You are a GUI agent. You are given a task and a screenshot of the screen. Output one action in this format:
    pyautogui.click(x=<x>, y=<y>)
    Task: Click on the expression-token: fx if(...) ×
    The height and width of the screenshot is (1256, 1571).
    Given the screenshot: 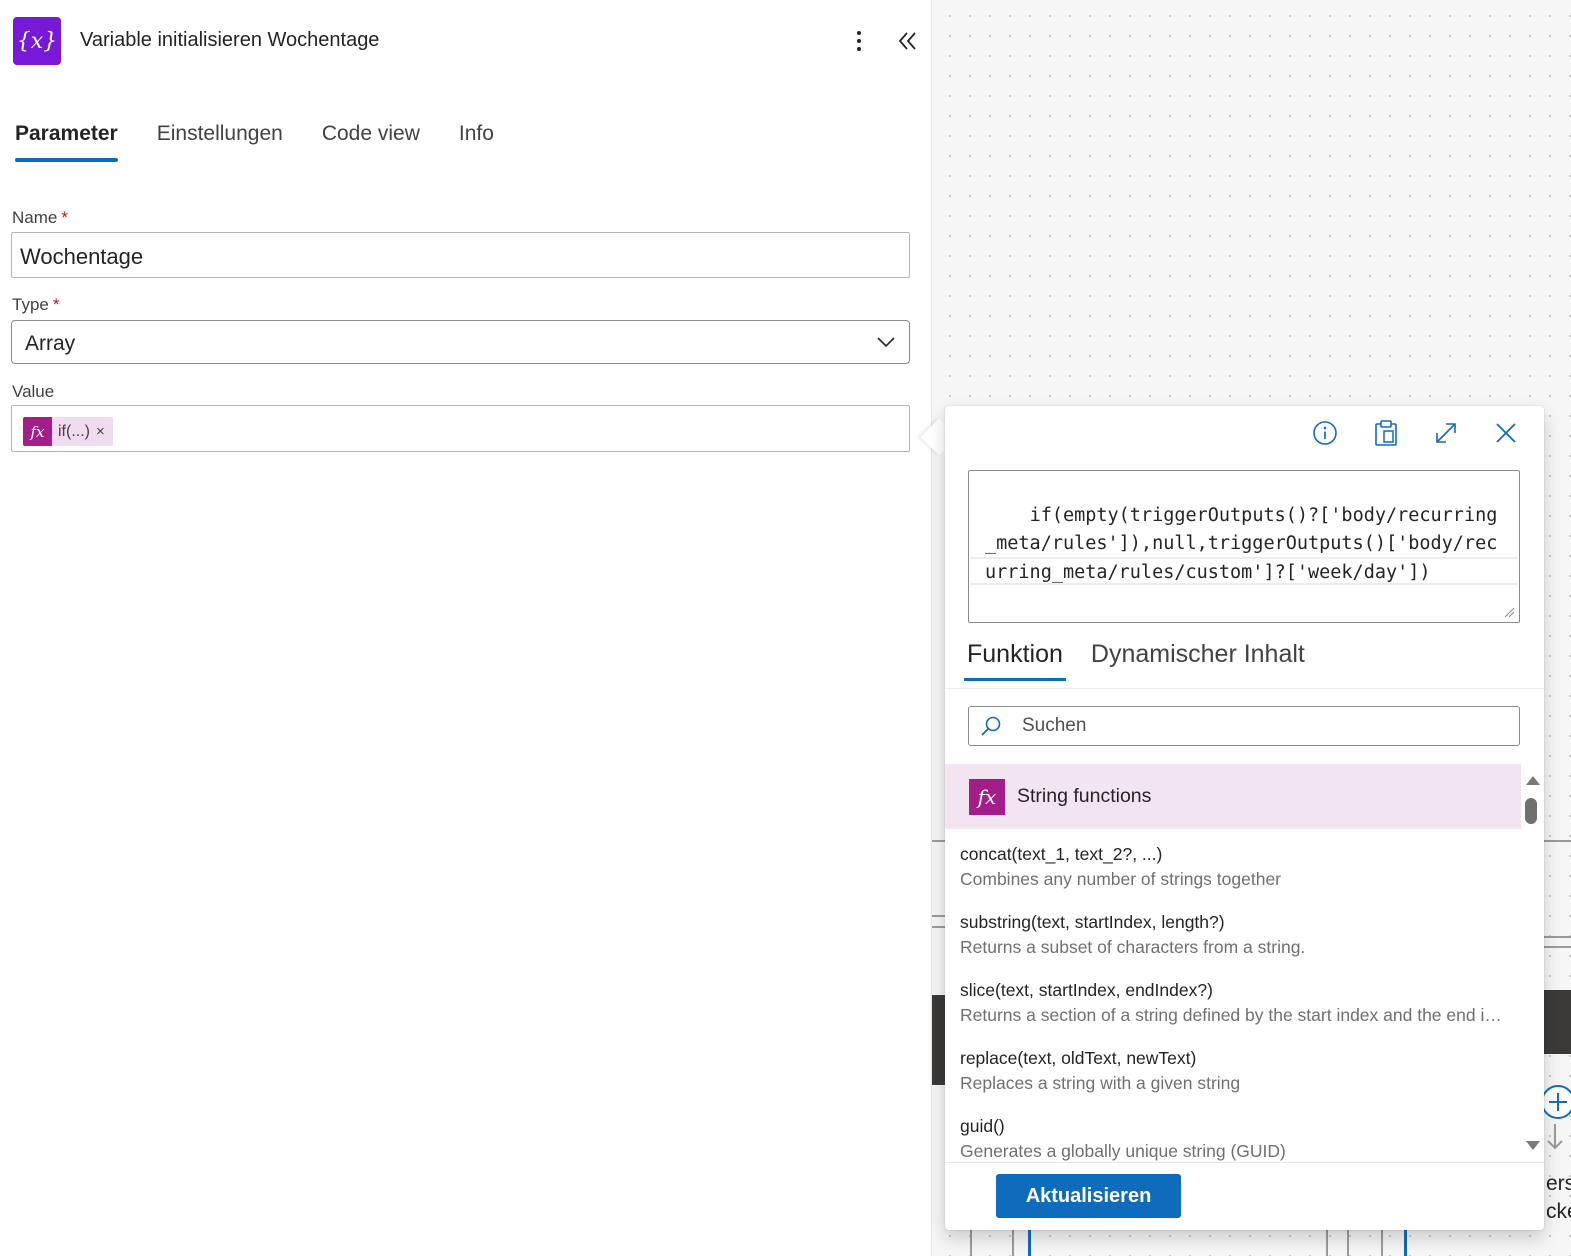 What is the action you would take?
    pyautogui.click(x=68, y=431)
    